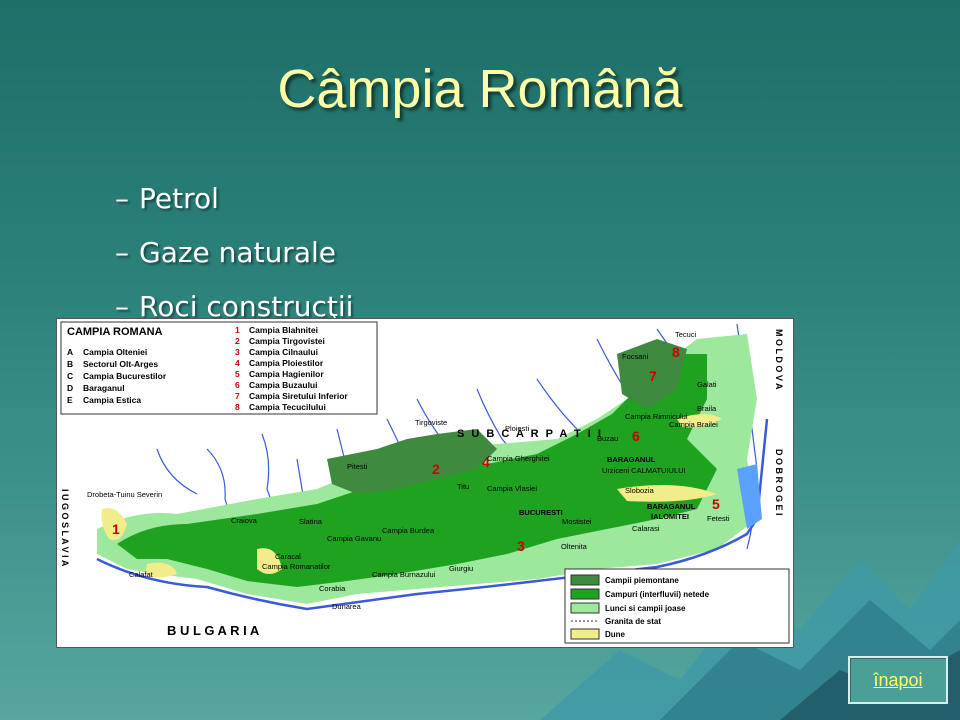 This screenshot has width=960, height=720. I want to click on legend-label: Dune, so click(615, 634).